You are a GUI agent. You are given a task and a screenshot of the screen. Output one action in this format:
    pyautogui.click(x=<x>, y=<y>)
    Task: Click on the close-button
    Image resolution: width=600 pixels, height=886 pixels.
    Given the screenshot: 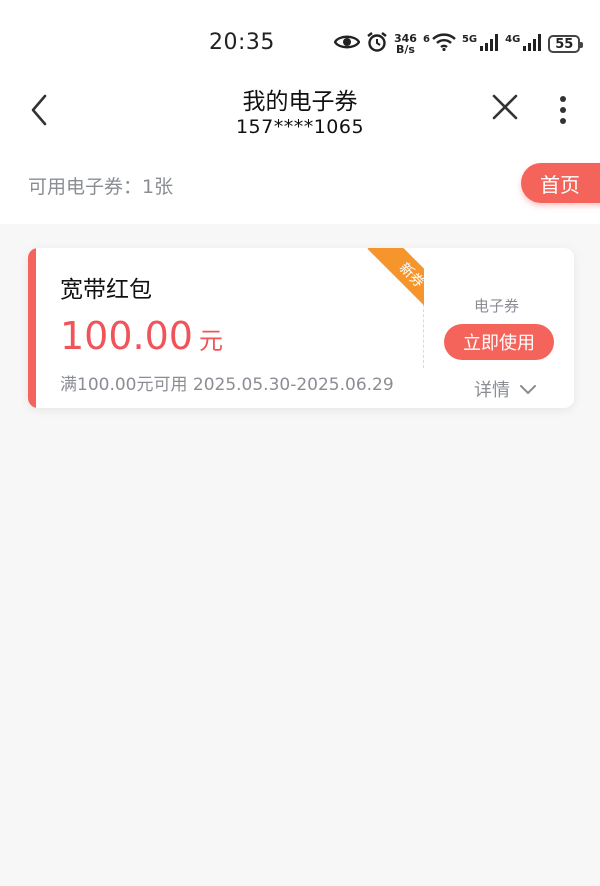 What is the action you would take?
    pyautogui.click(x=505, y=109)
    